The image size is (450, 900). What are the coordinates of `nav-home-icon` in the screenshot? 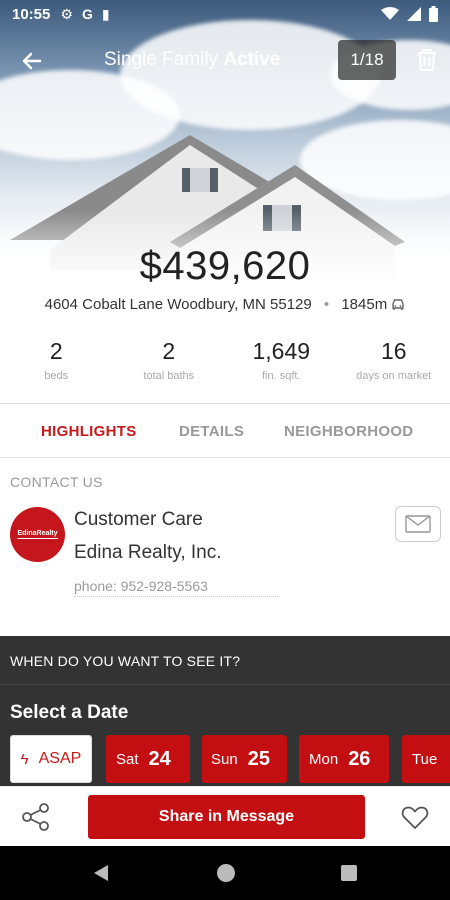 It's located at (226, 873).